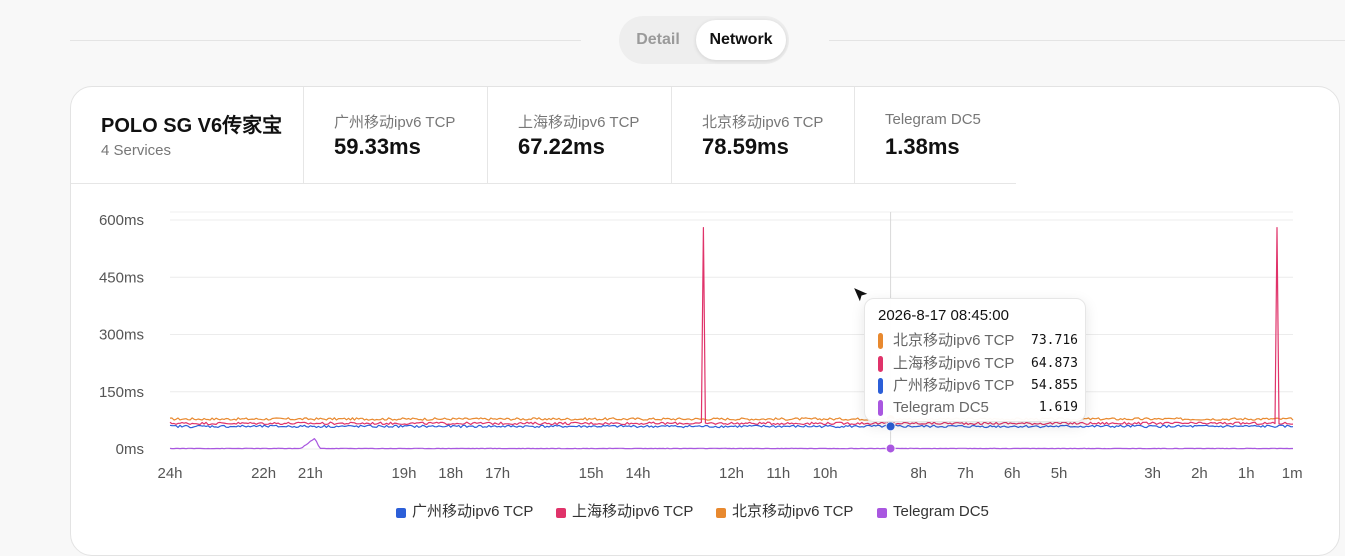 This screenshot has height=556, width=1345. I want to click on y-tick-label: 600ms, so click(121, 220).